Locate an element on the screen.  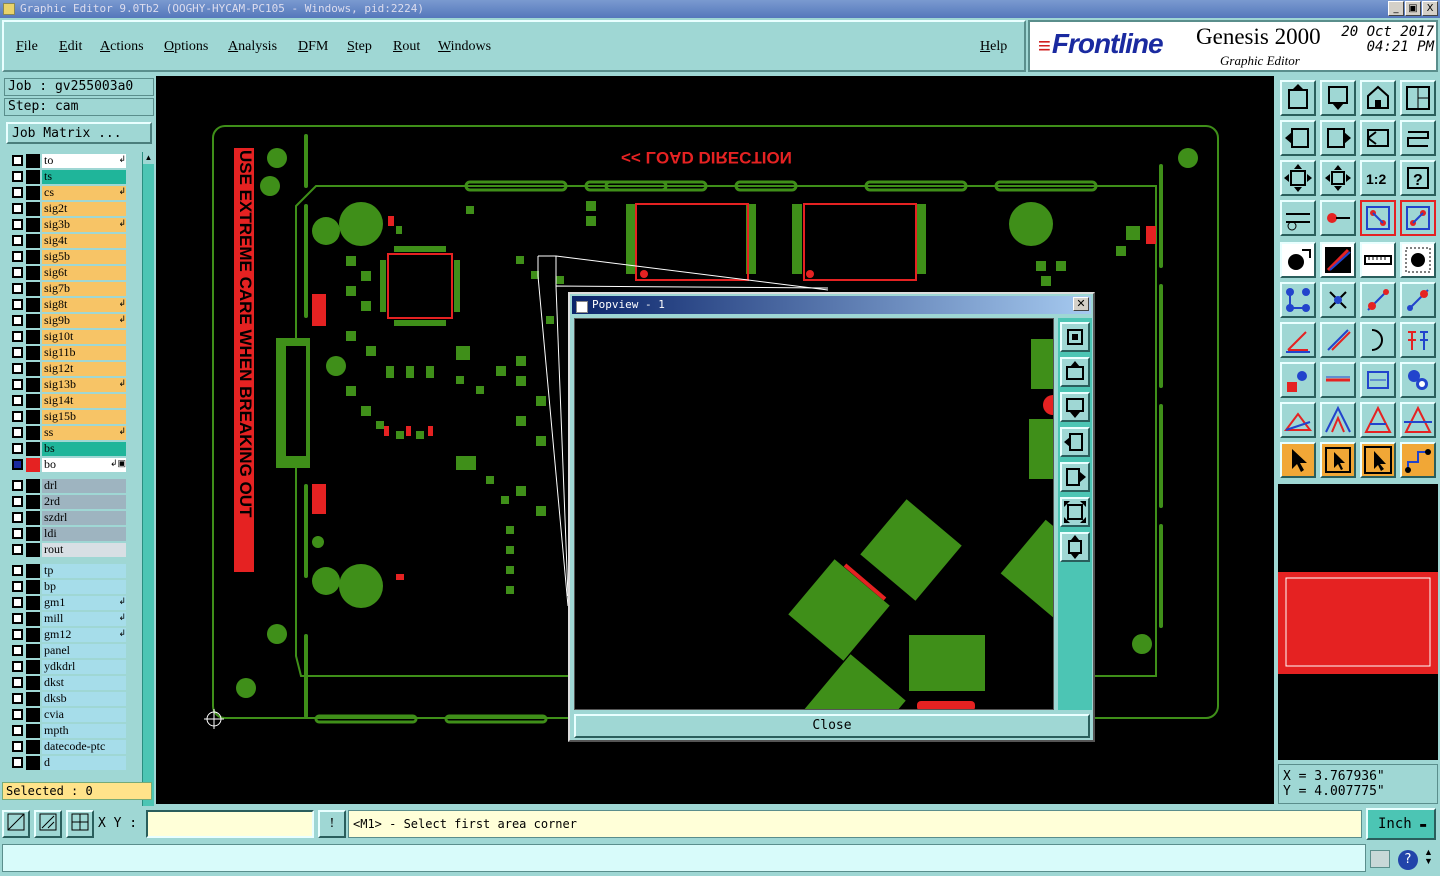
layer-row: mpth is located at coordinates (68, 731).